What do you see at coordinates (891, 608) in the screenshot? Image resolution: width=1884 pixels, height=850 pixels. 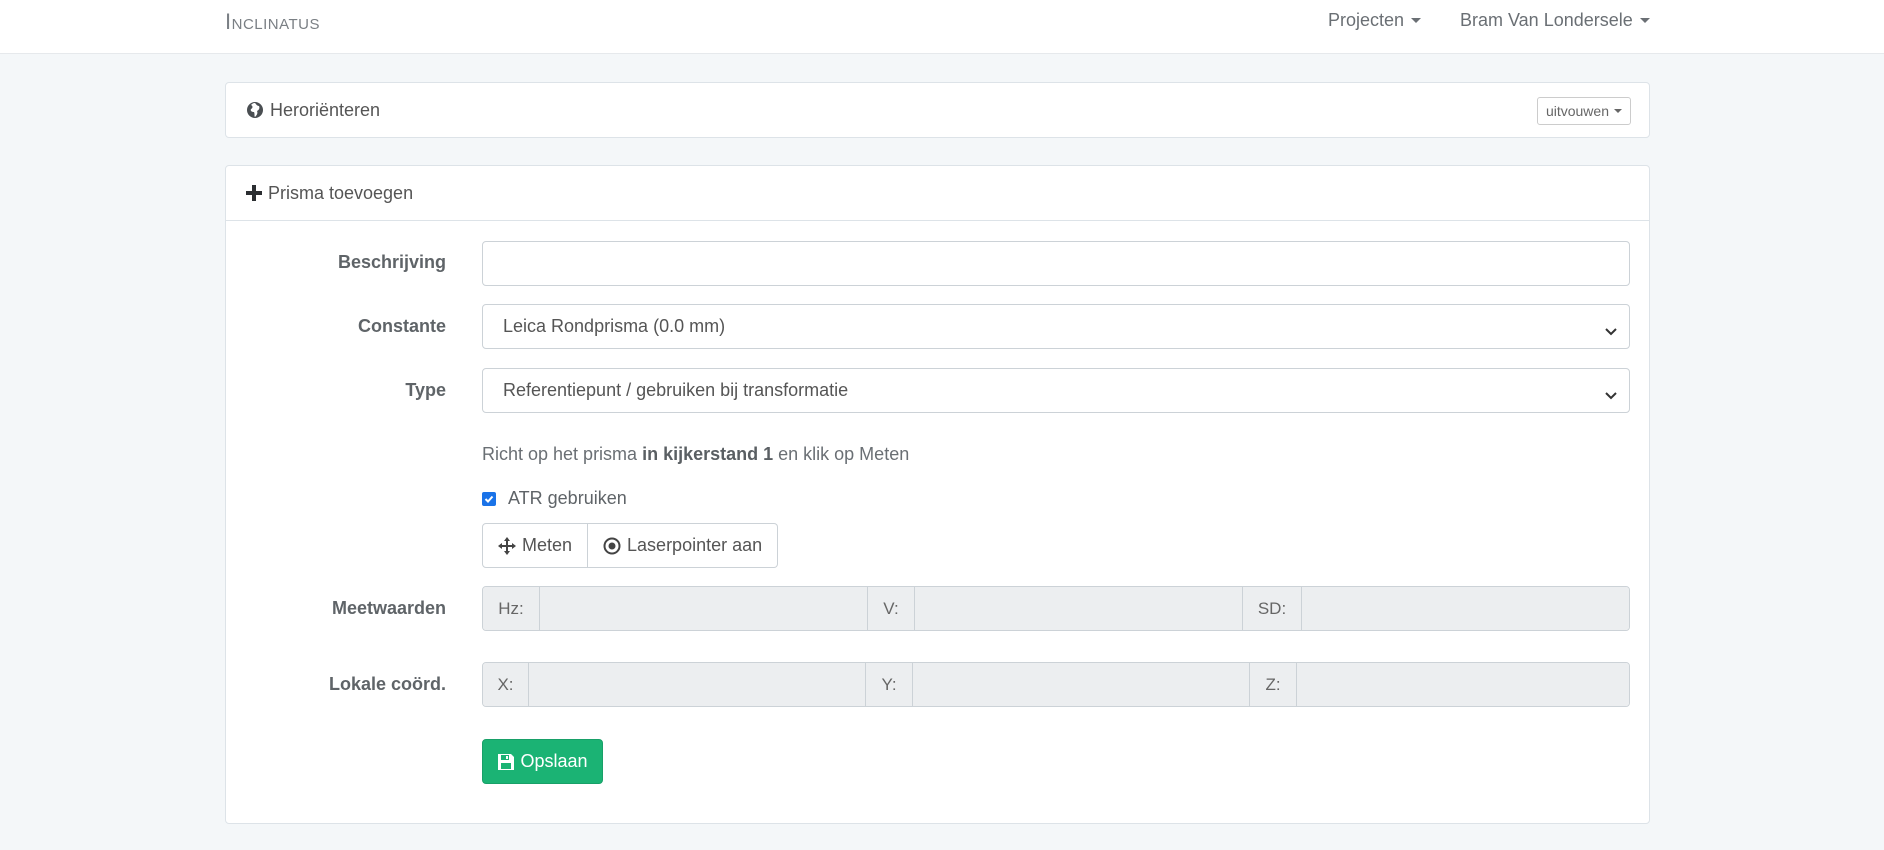 I see `v-addon: V:` at bounding box center [891, 608].